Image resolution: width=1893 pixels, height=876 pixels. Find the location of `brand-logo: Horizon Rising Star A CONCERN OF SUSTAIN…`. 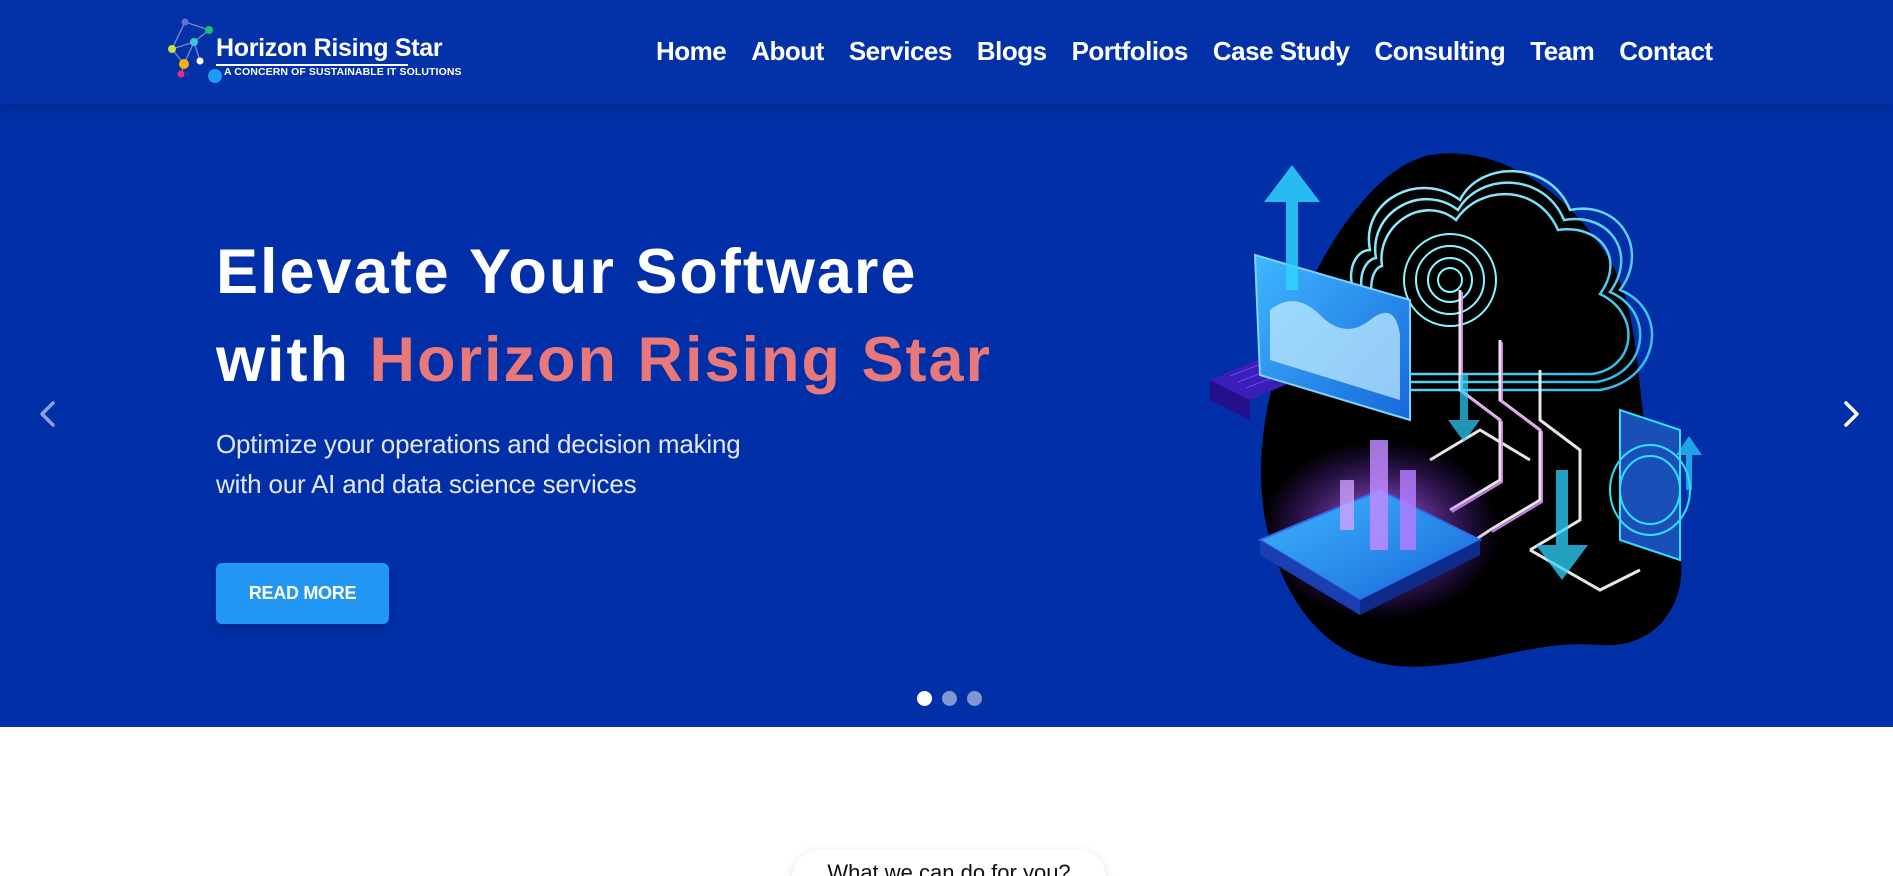

brand-logo: Horizon Rising Star A CONCERN OF SUSTAIN… is located at coordinates (310, 50).